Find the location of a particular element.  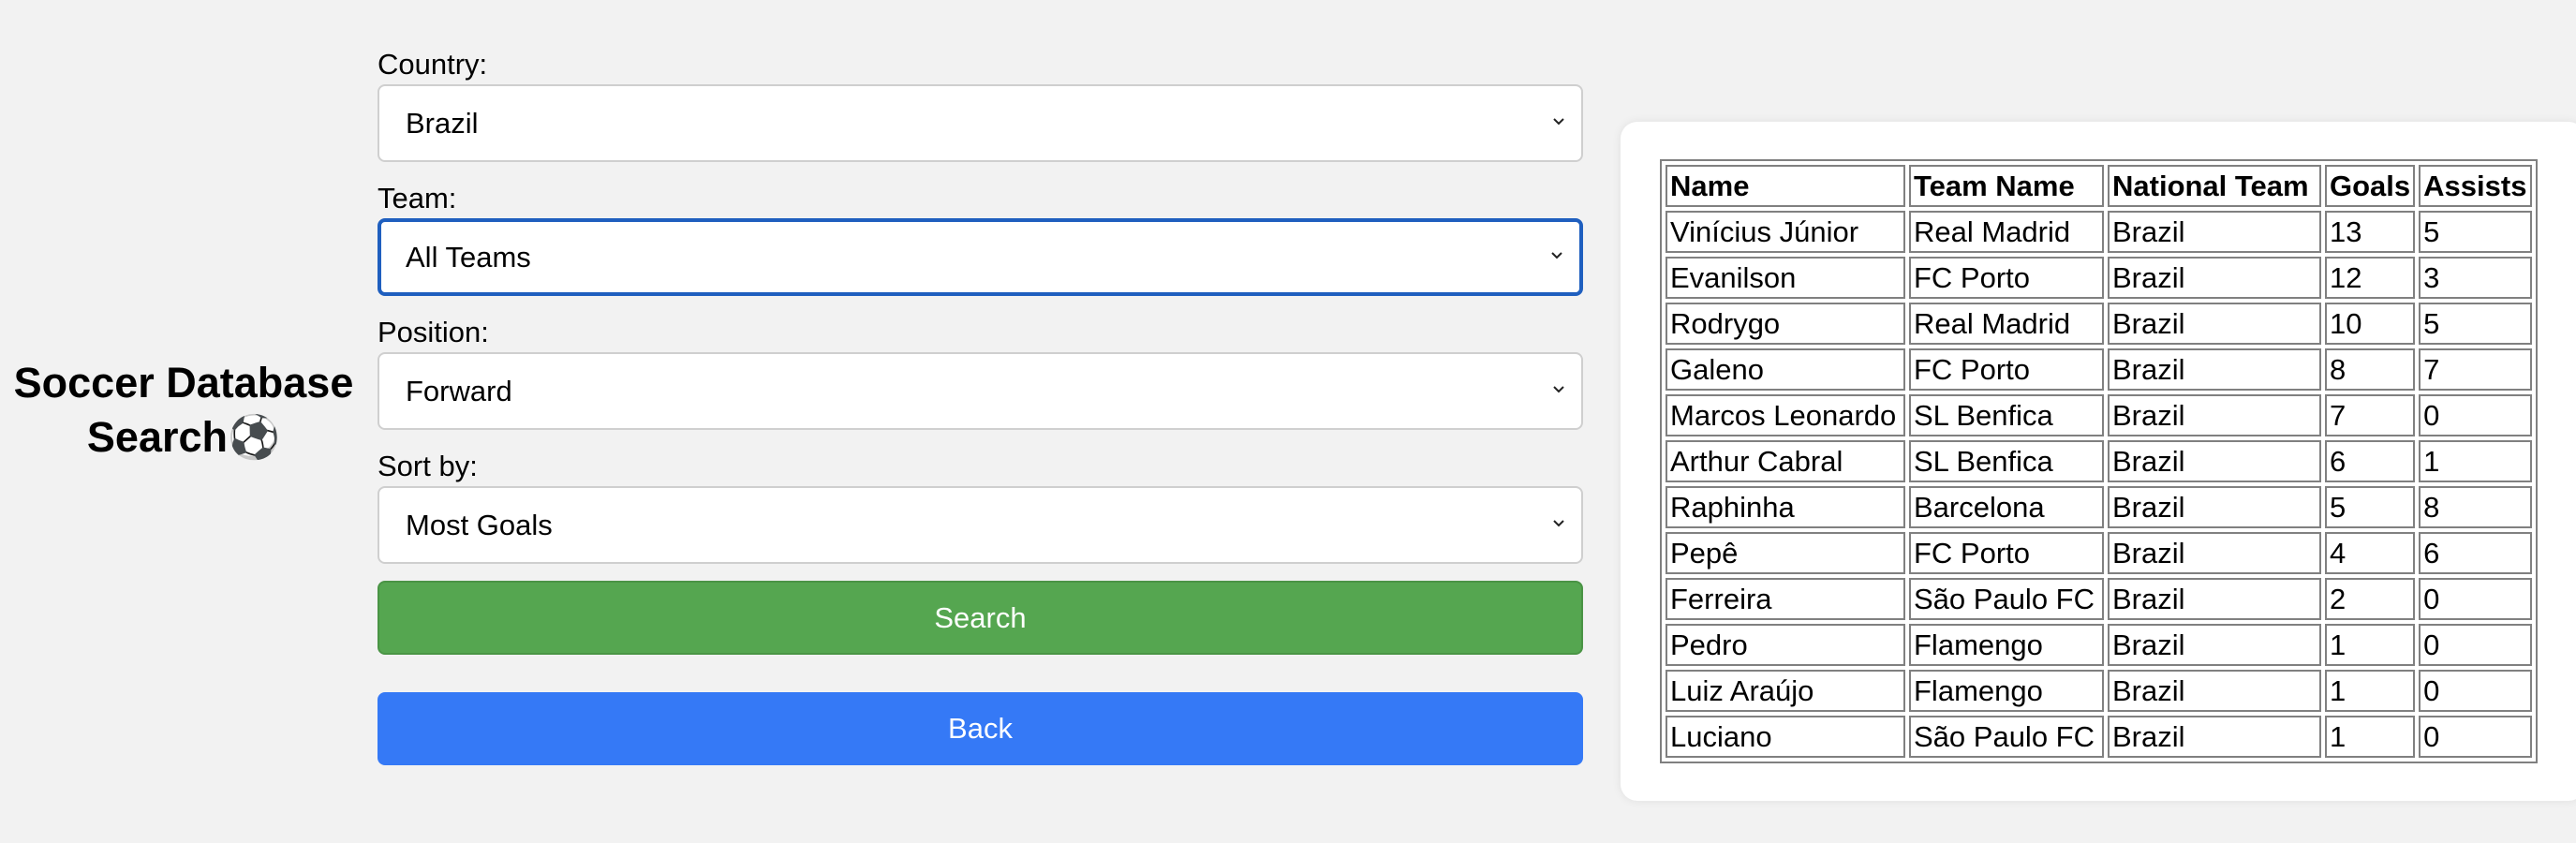

table-row: Ferreira São Paulo FC Brazil 2 0 is located at coordinates (2100, 599).